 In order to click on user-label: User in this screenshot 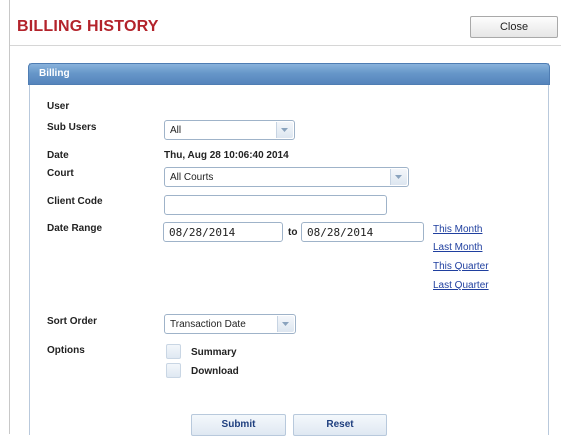, I will do `click(58, 106)`.